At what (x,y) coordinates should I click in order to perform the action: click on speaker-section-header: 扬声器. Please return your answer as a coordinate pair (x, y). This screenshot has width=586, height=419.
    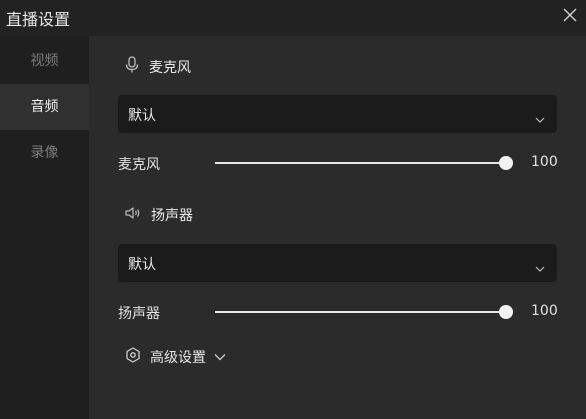
    Looking at the image, I should click on (159, 215).